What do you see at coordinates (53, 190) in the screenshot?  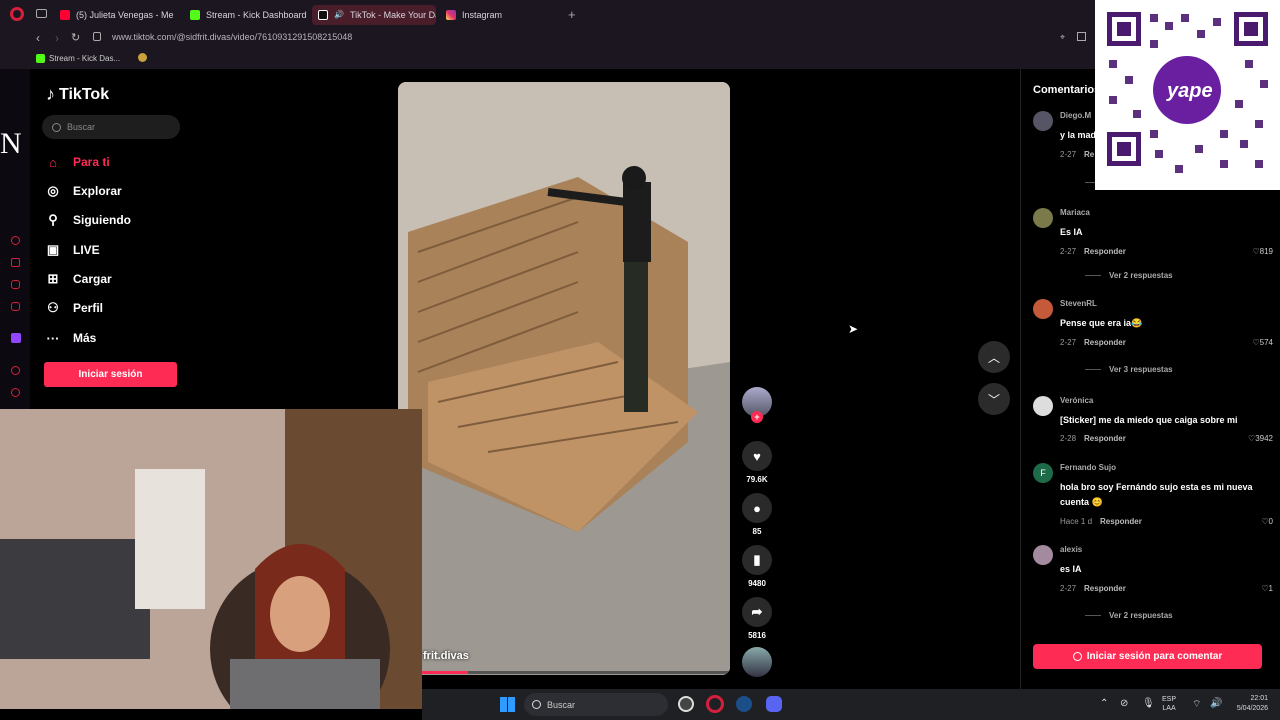 I see `compass-icon: ◎` at bounding box center [53, 190].